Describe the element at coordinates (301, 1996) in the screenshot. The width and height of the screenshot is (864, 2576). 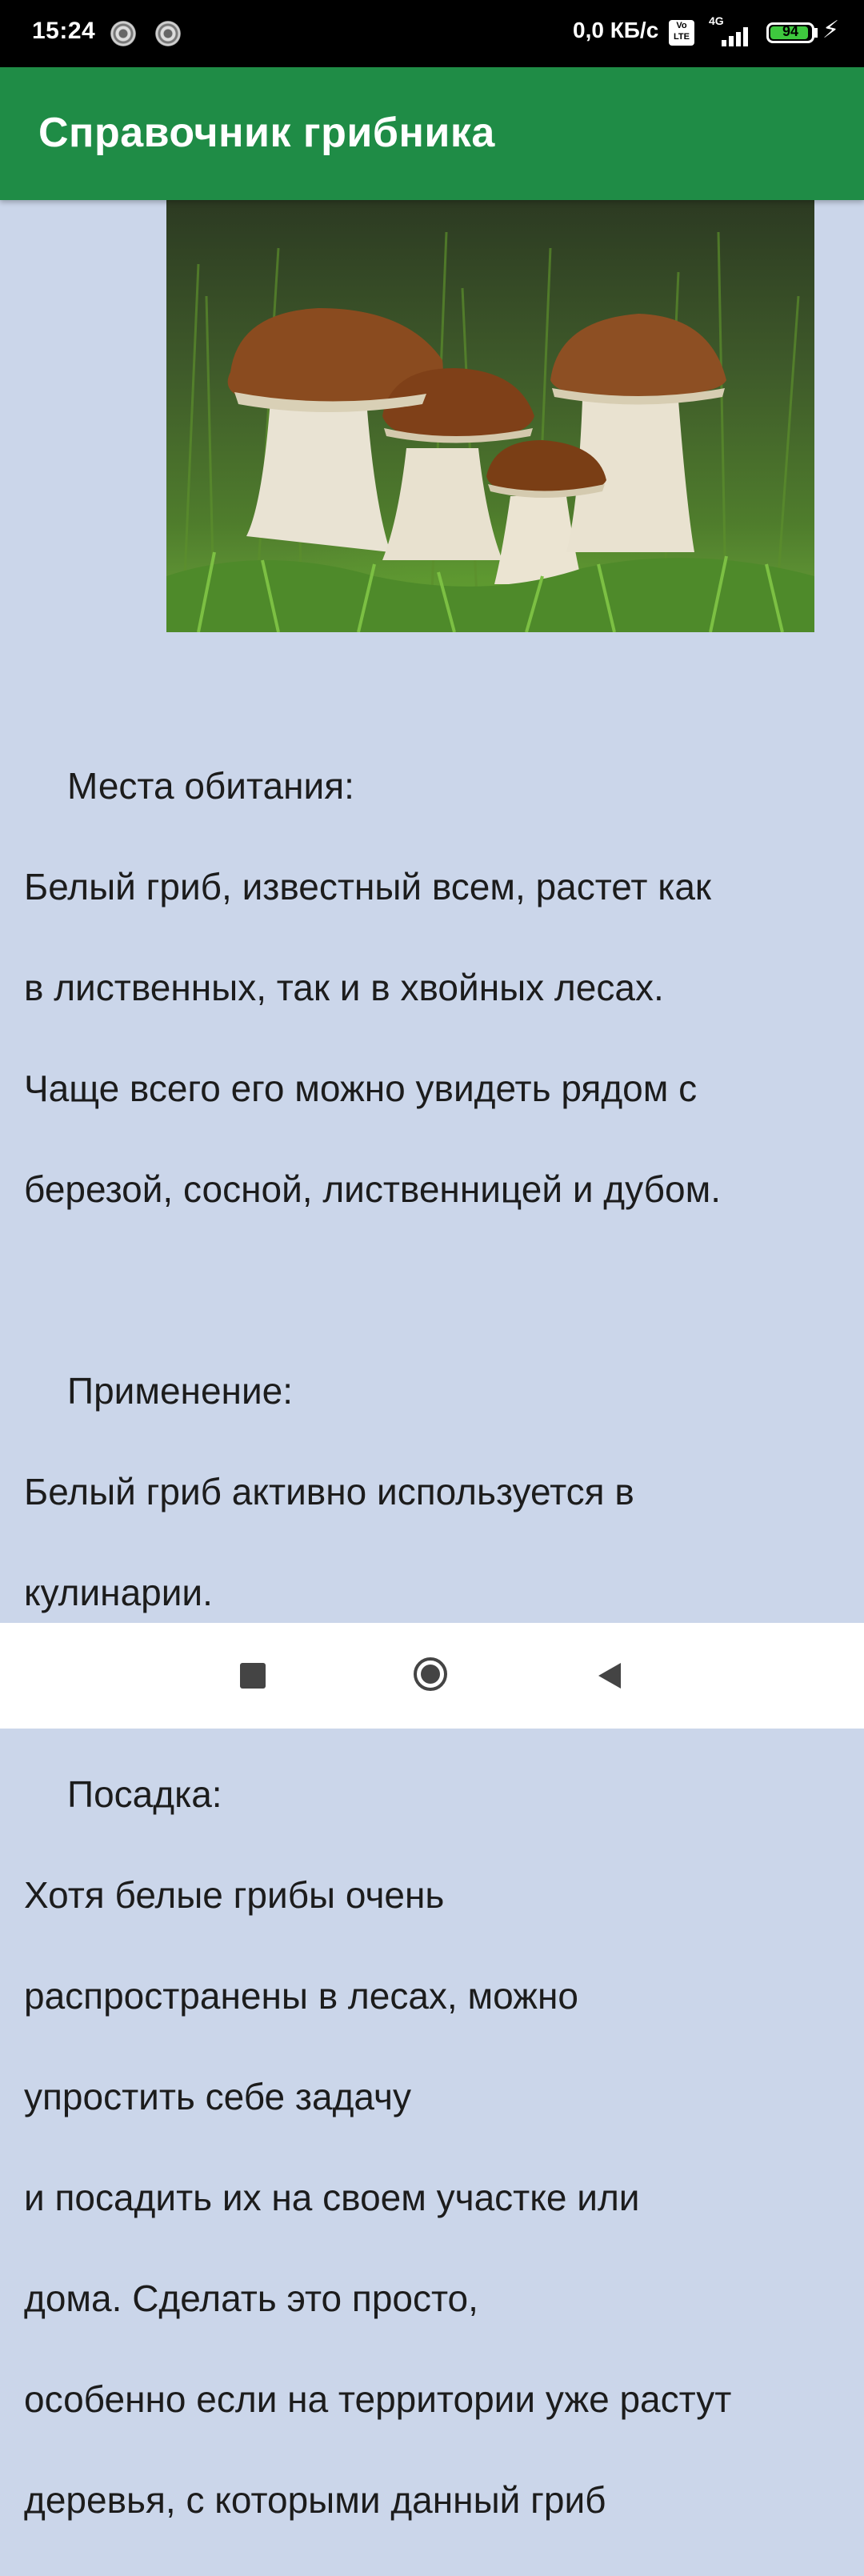
I see `section-line: распространены в лесах, можно` at that location.